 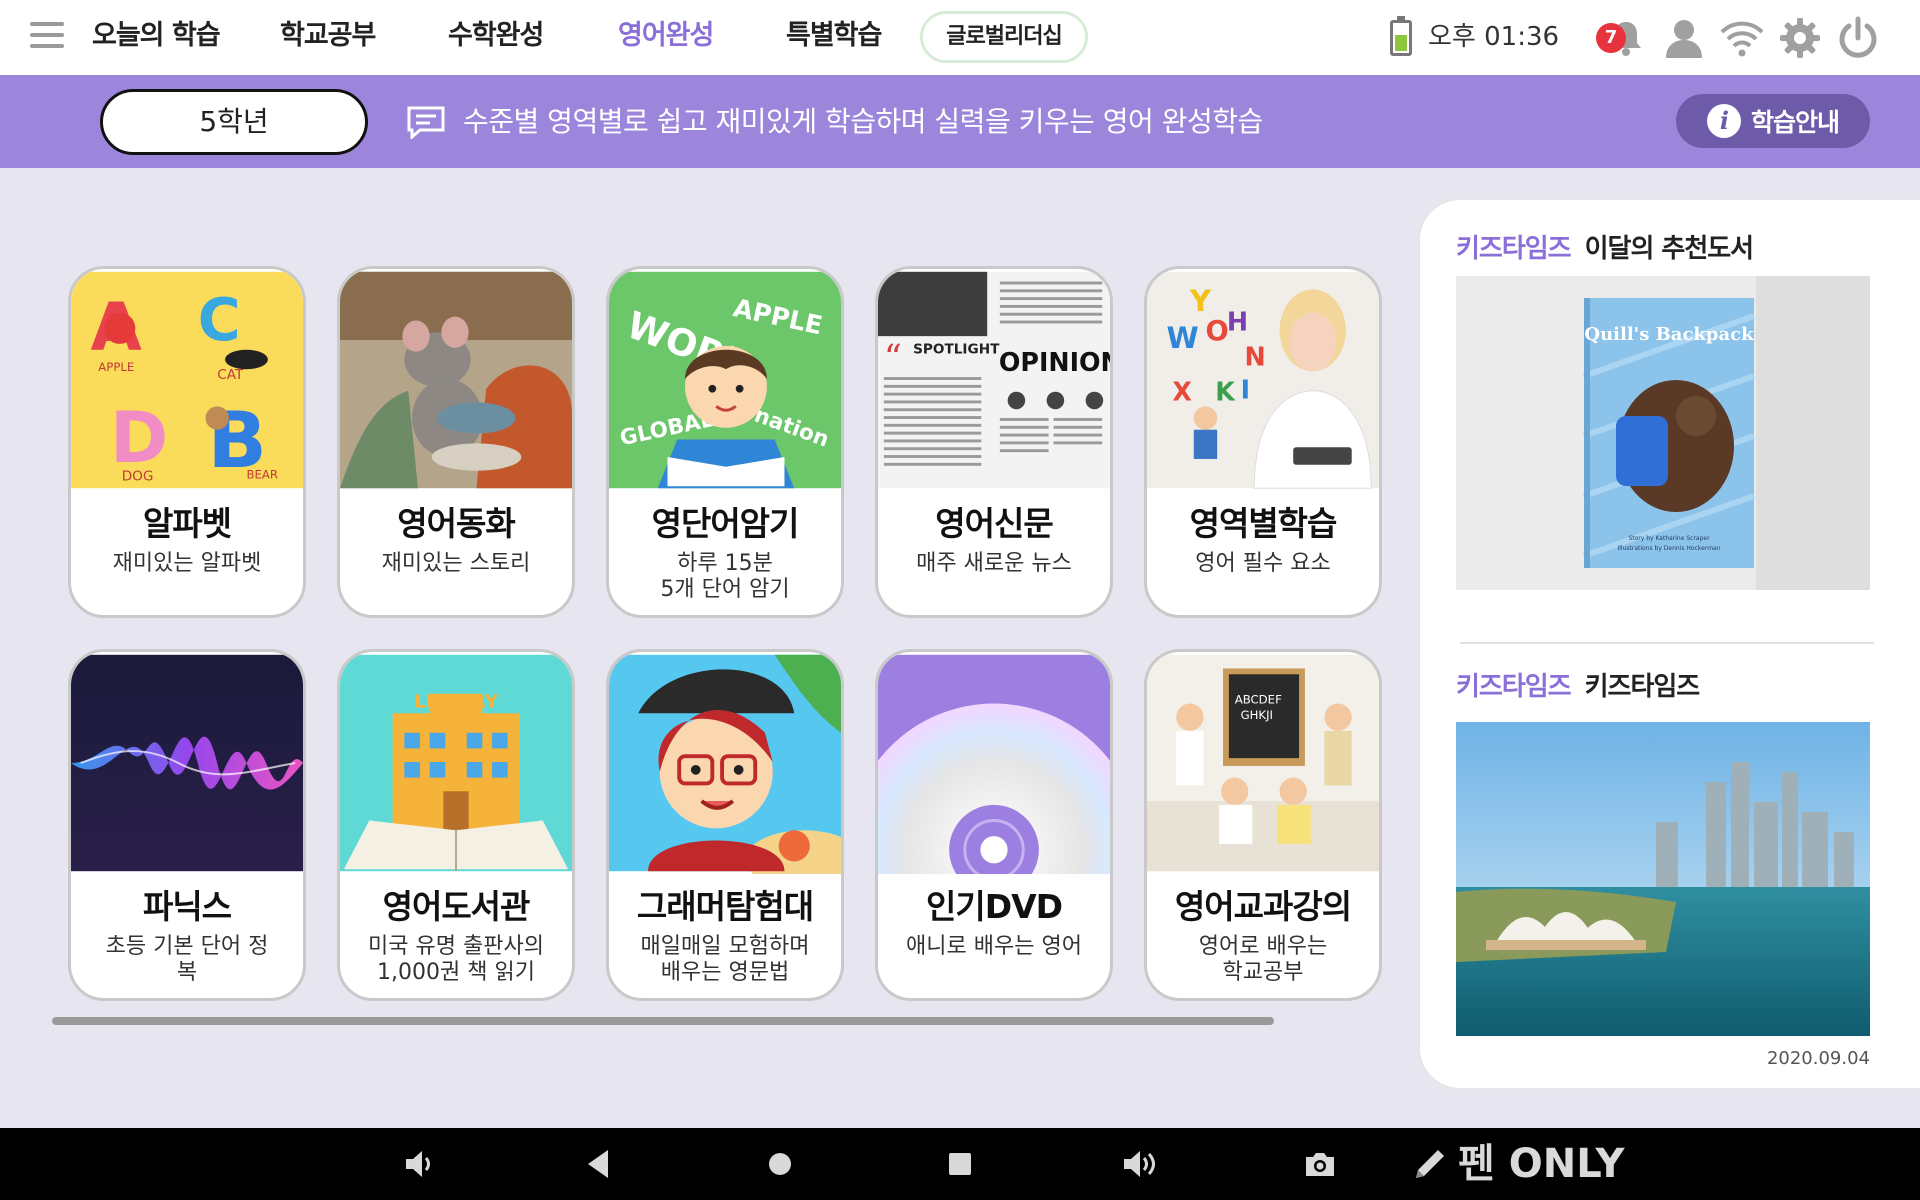 What do you see at coordinates (1800, 38) in the screenshot?
I see `gear-icon` at bounding box center [1800, 38].